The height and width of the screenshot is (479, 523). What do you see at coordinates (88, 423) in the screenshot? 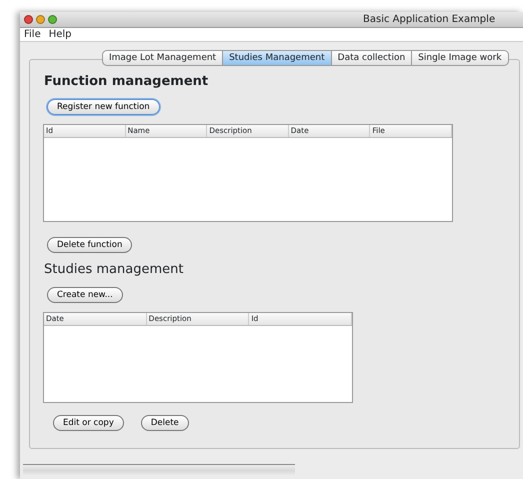
I see `edit-button: Edit or copy` at bounding box center [88, 423].